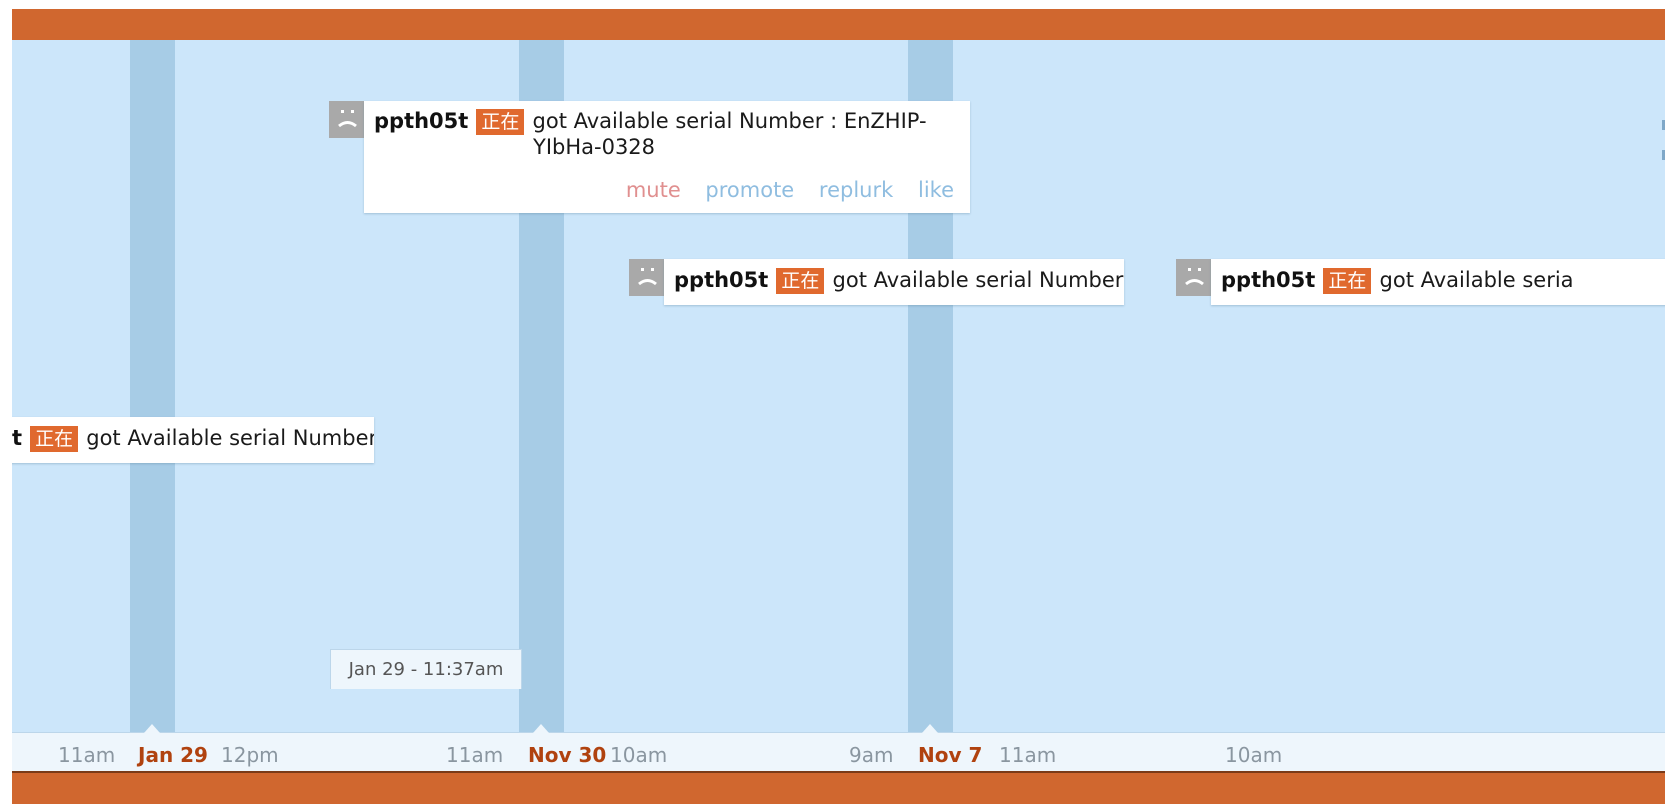  I want to click on like-link: like, so click(936, 190).